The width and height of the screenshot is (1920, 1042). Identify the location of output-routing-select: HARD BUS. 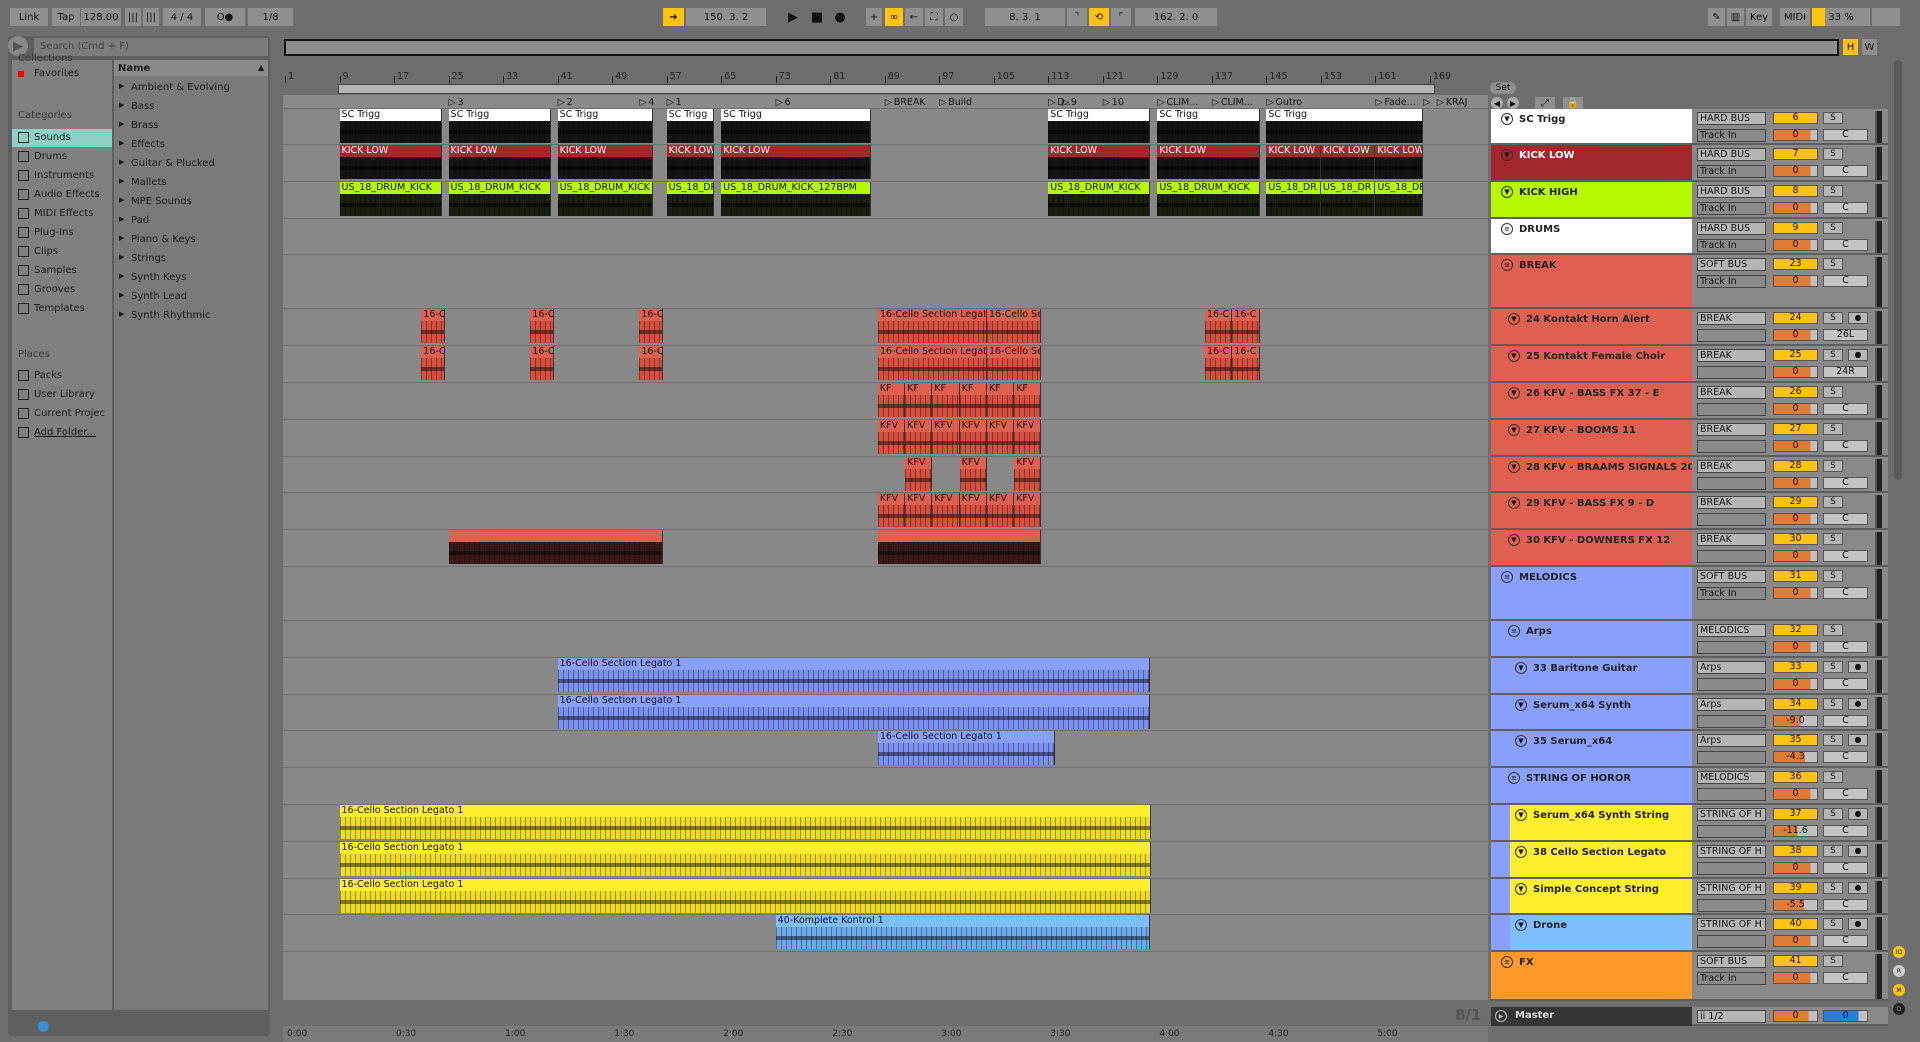
(1731, 118).